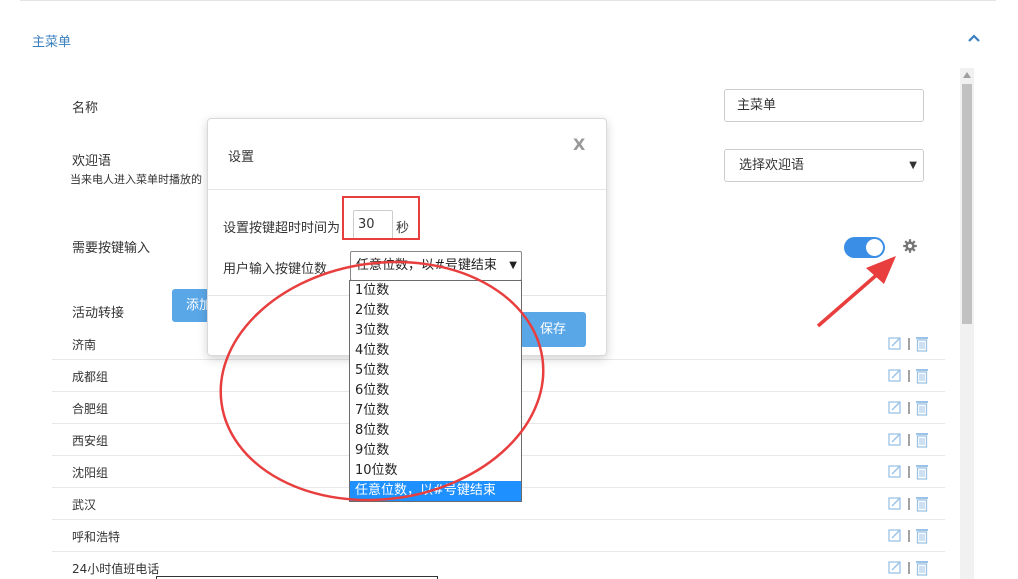  Describe the element at coordinates (435, 291) in the screenshot. I see `dropdown-option: 1位数` at that location.